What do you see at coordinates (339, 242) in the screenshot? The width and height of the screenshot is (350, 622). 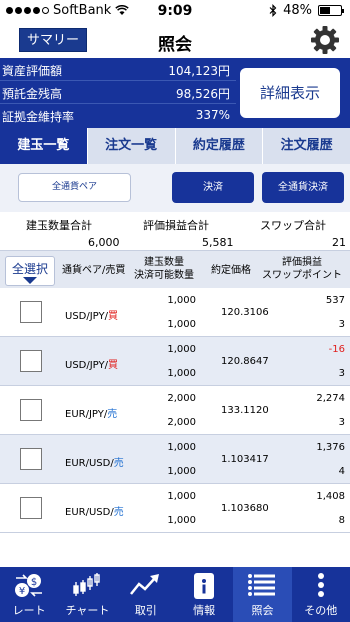 I see `total-swap-value: 21` at bounding box center [339, 242].